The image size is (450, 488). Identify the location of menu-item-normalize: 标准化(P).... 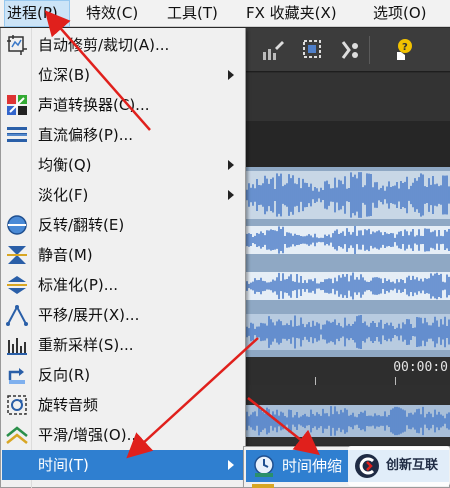
(123, 285).